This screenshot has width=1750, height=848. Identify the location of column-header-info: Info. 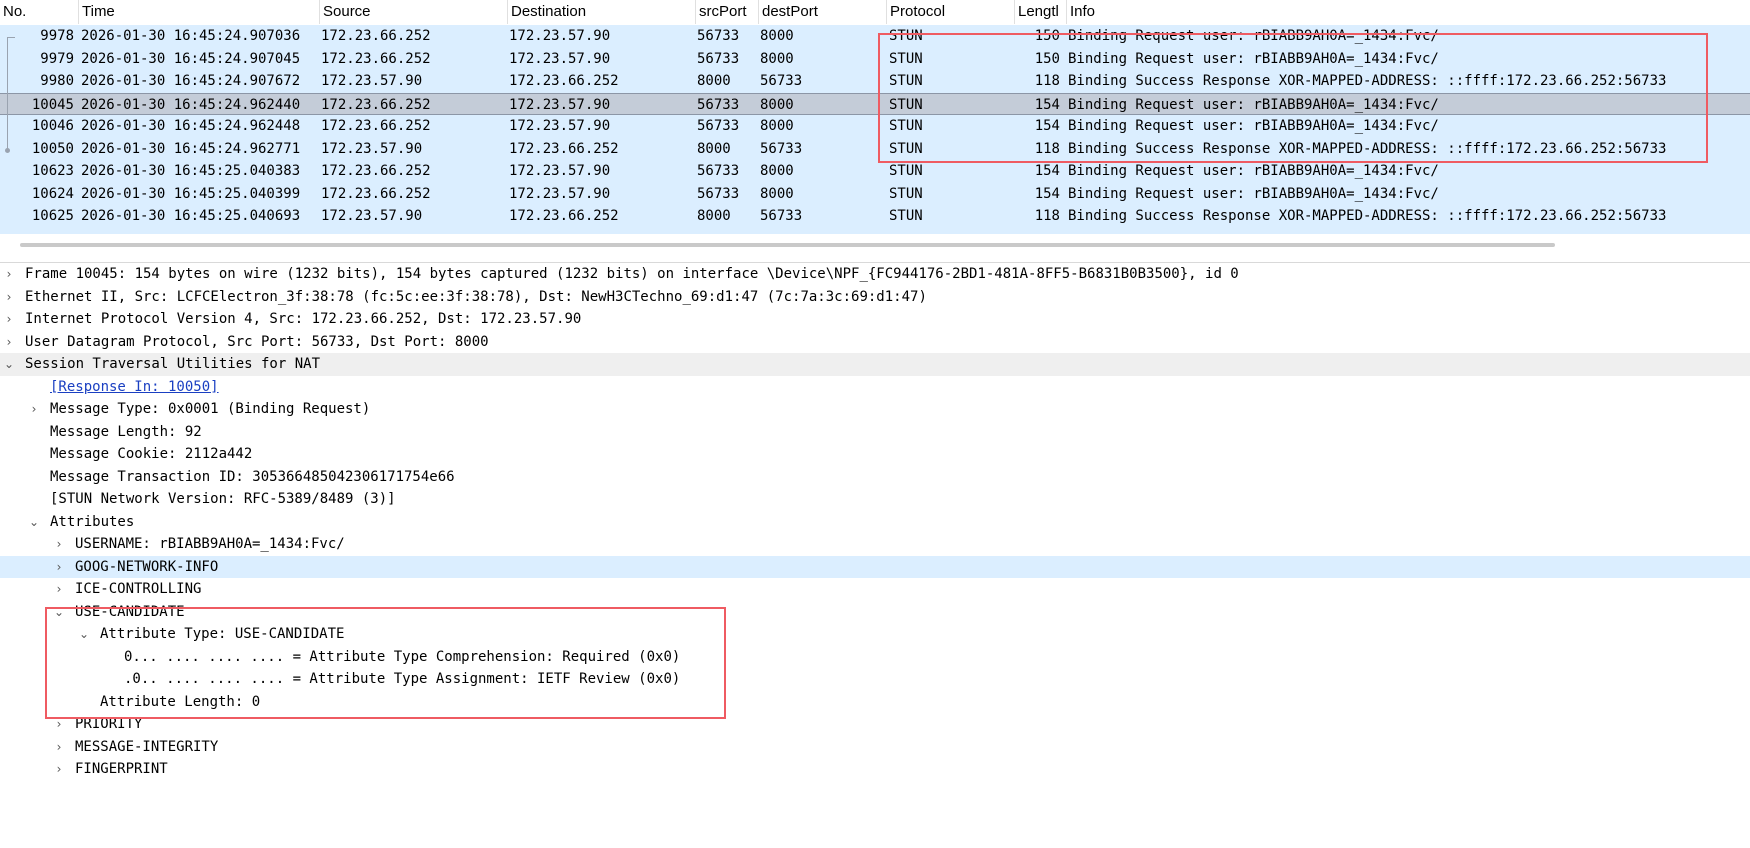
(1408, 12).